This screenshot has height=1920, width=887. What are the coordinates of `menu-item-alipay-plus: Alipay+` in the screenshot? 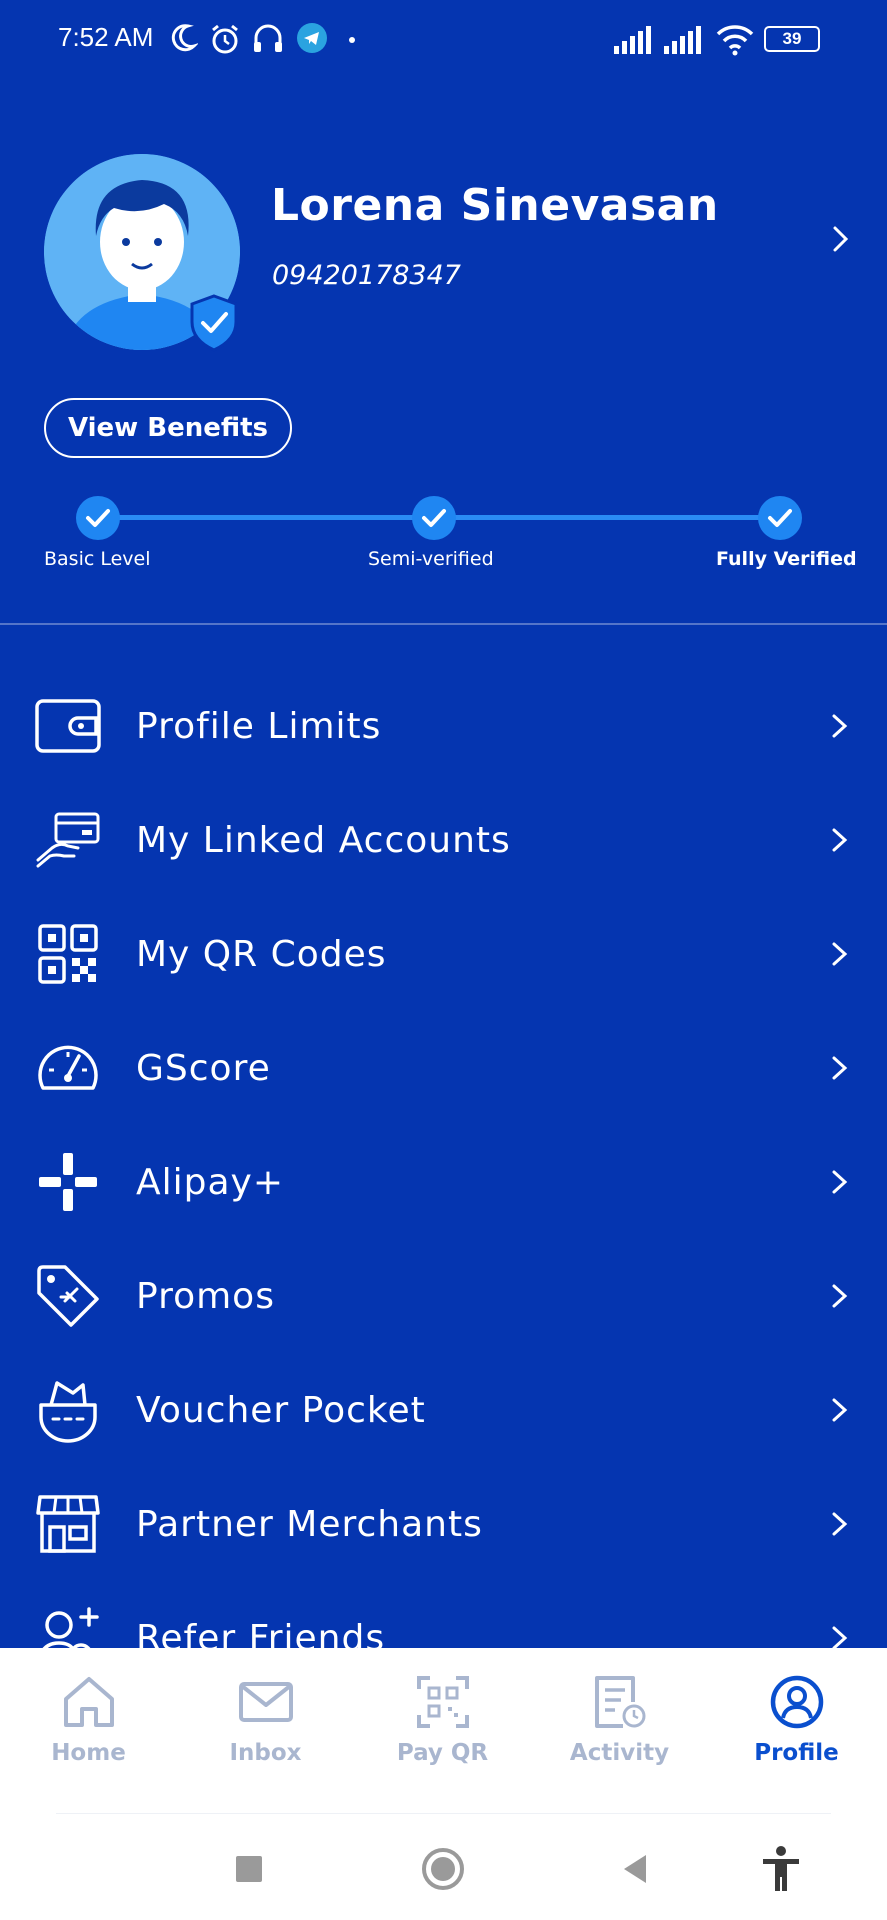 It's located at (443, 1182).